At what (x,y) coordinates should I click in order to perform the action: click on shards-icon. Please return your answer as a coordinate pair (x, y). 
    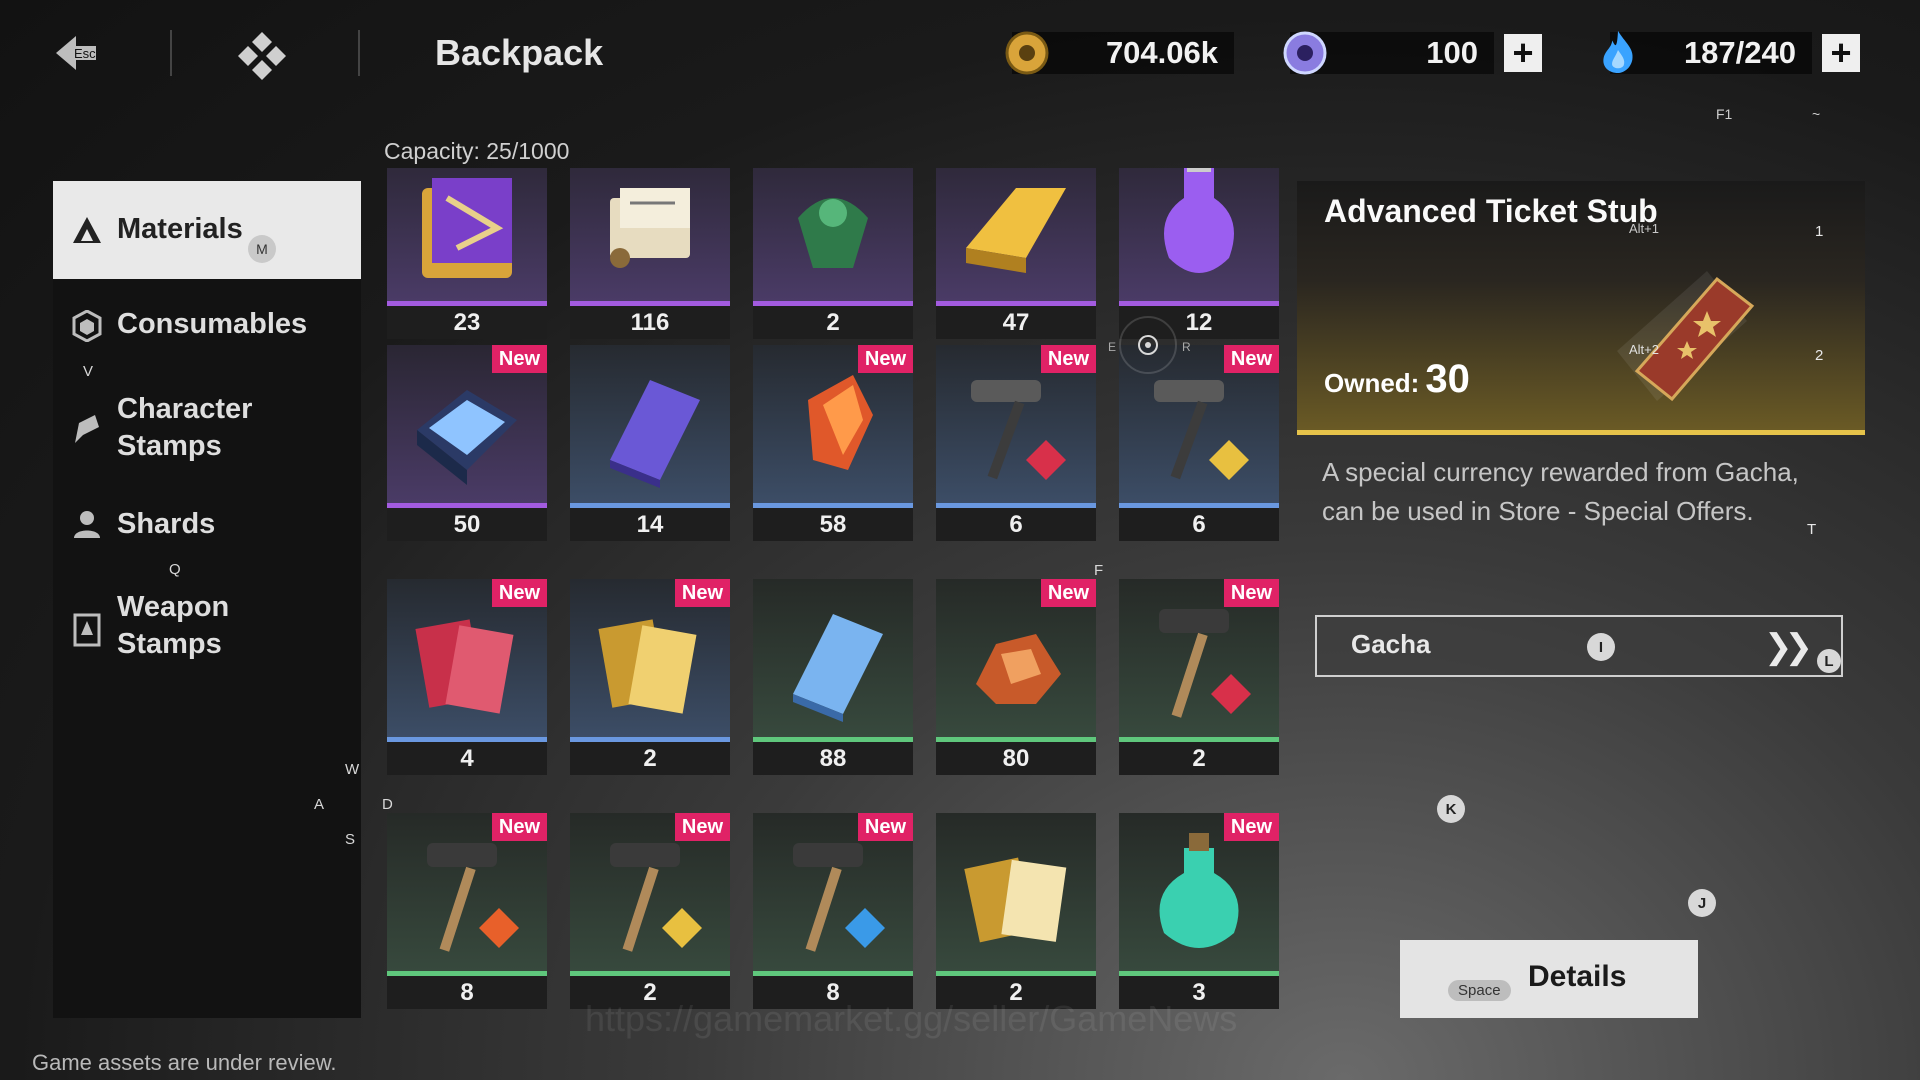
    Looking at the image, I should click on (87, 524).